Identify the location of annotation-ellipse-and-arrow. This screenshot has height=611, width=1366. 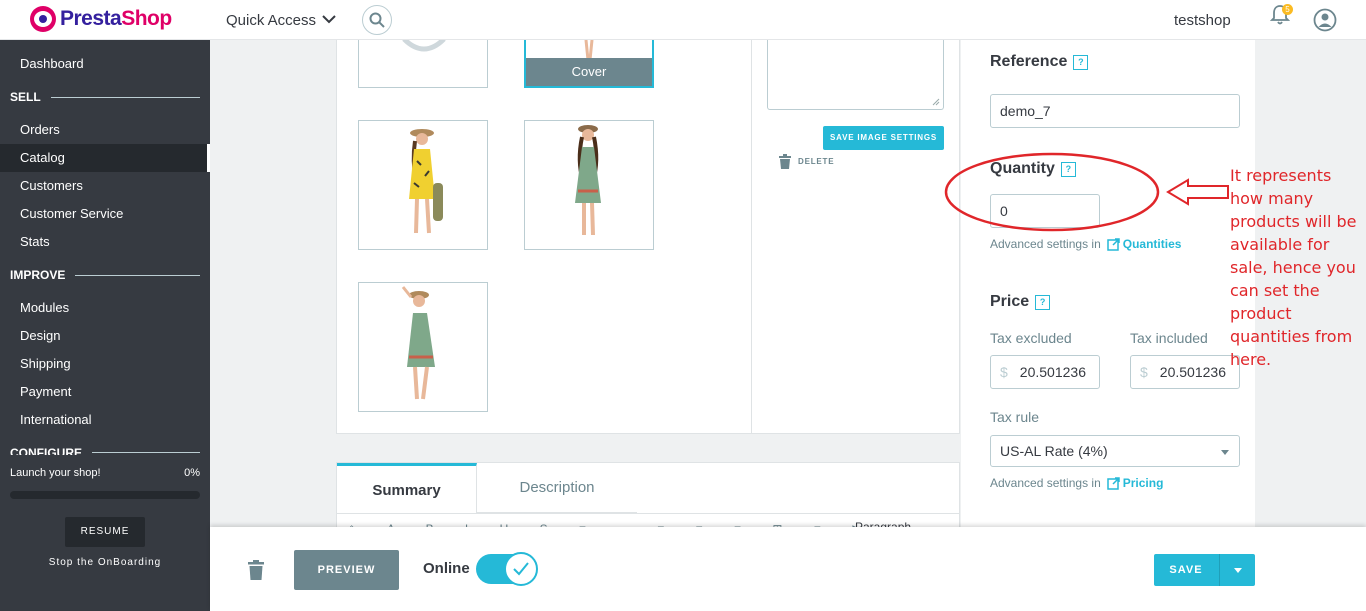
(1086, 192).